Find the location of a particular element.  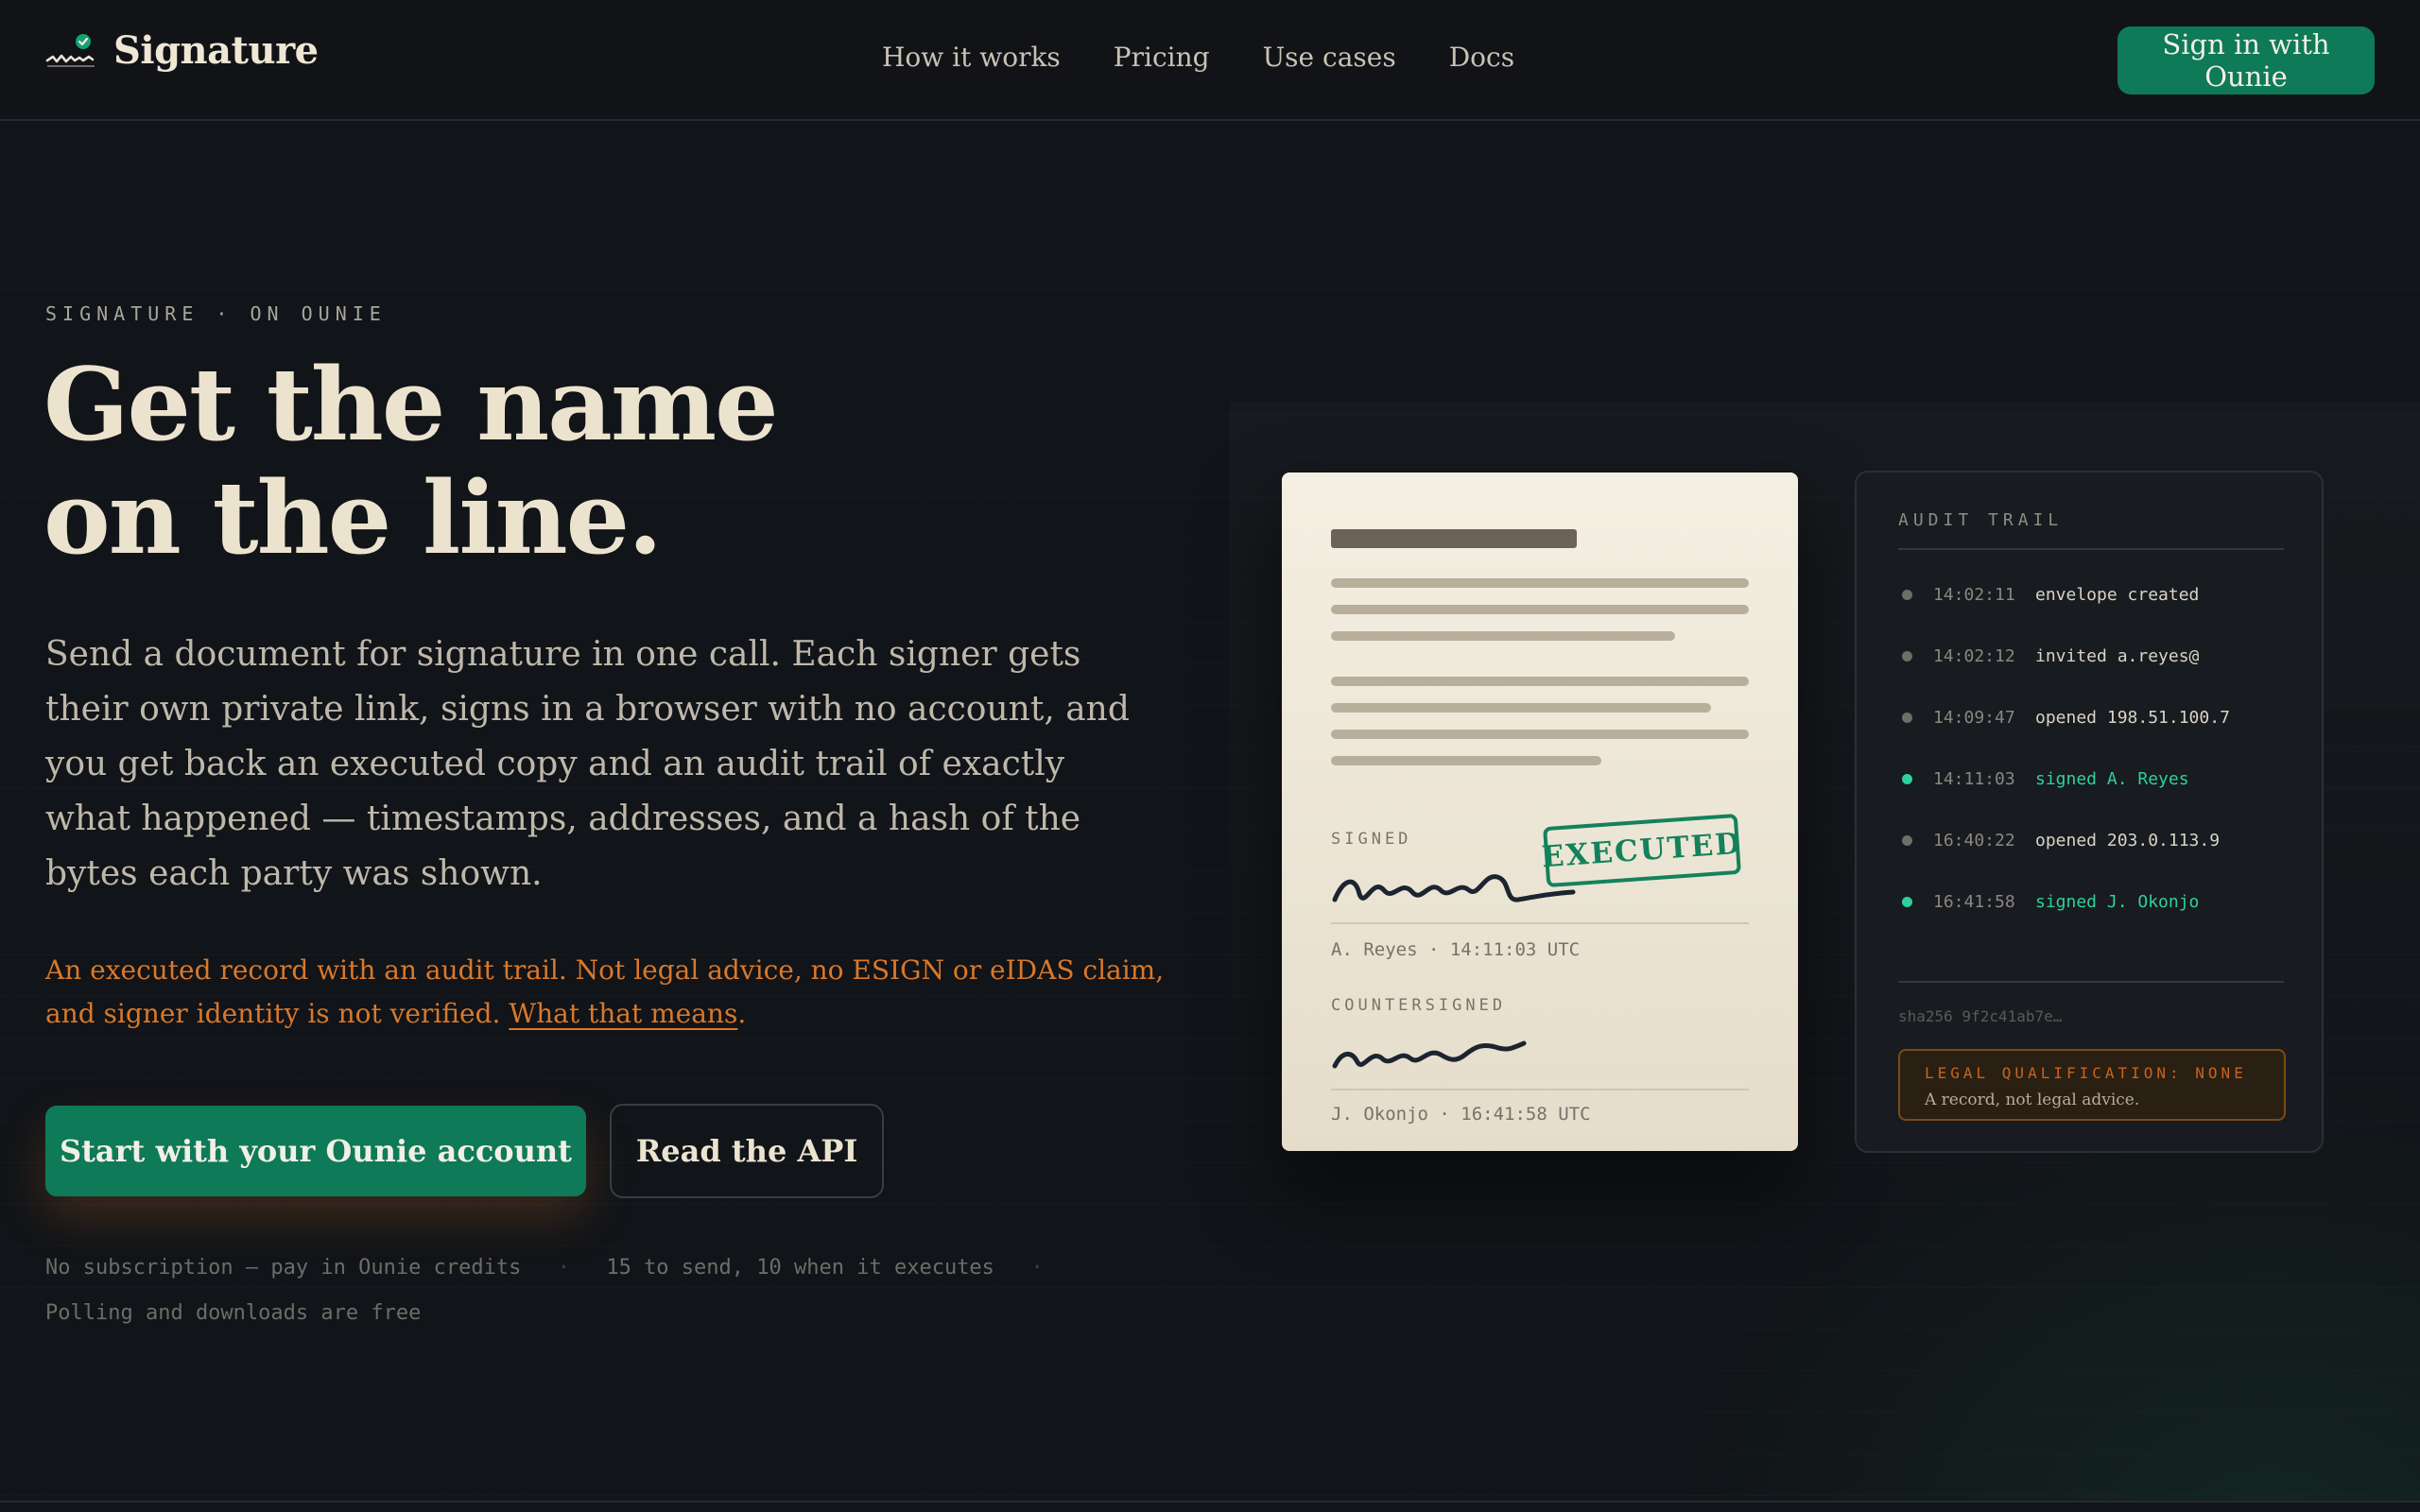

document-title-placeholder is located at coordinates (1454, 538).